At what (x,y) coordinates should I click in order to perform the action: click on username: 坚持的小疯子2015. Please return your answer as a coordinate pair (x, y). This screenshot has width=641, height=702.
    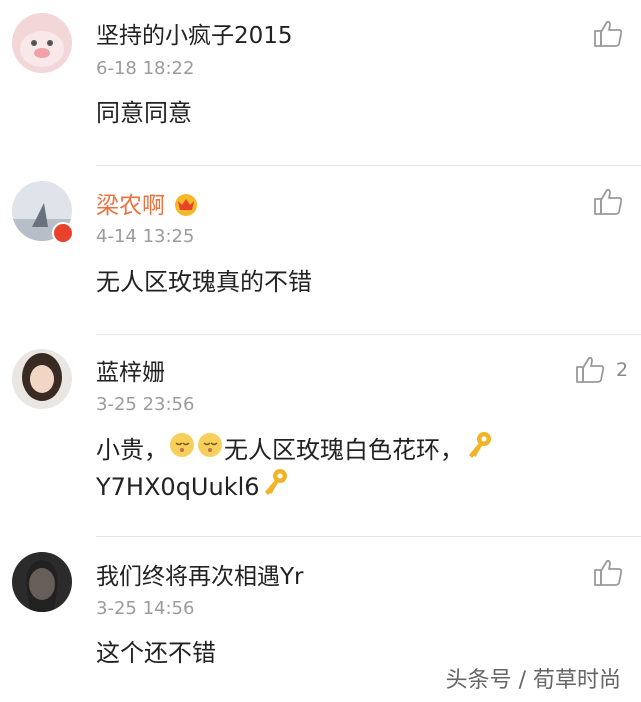
    Looking at the image, I should click on (194, 33).